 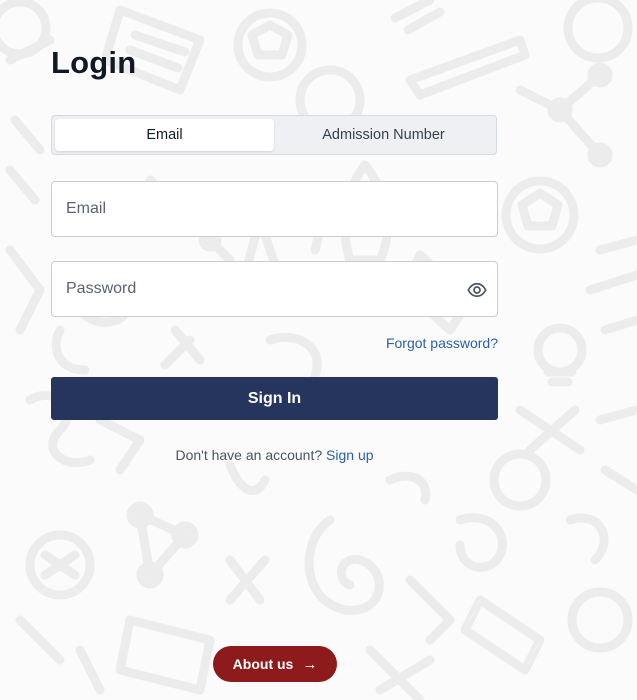 What do you see at coordinates (349, 455) in the screenshot?
I see `sign-up-link: Sign up` at bounding box center [349, 455].